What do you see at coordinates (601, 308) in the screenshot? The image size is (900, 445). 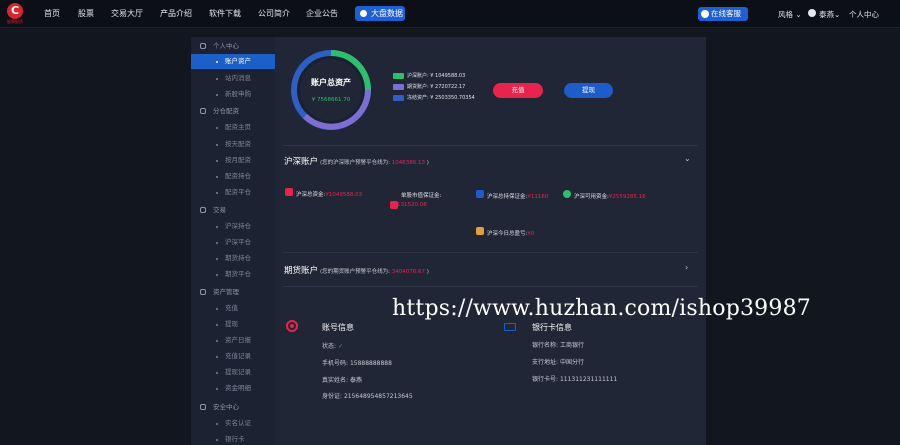 I see `watermark-text: https://www.huzhan.com/ishop39987` at bounding box center [601, 308].